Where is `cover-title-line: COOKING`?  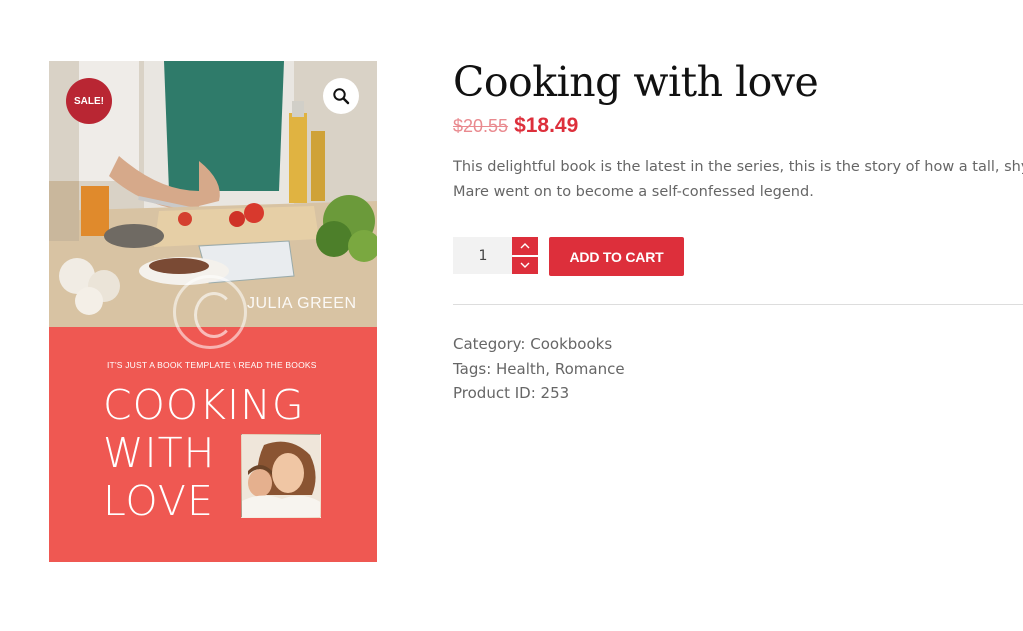
cover-title-line: COOKING is located at coordinates (204, 405).